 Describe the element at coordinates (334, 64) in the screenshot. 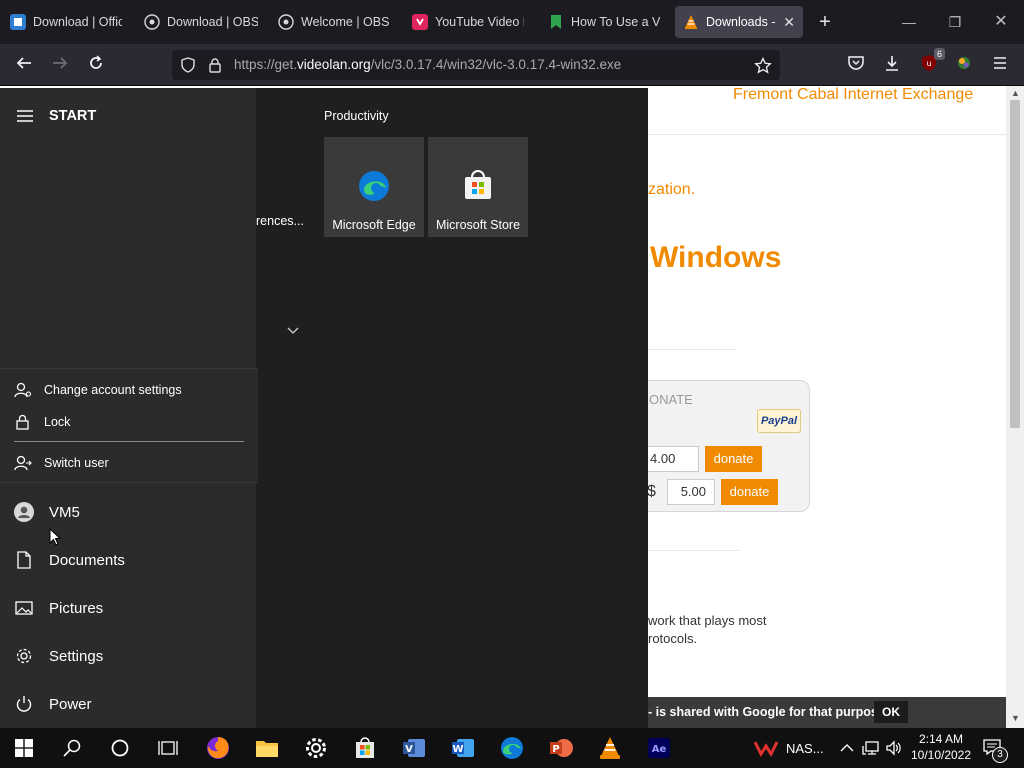

I see `url-domain: videolan.org` at that location.